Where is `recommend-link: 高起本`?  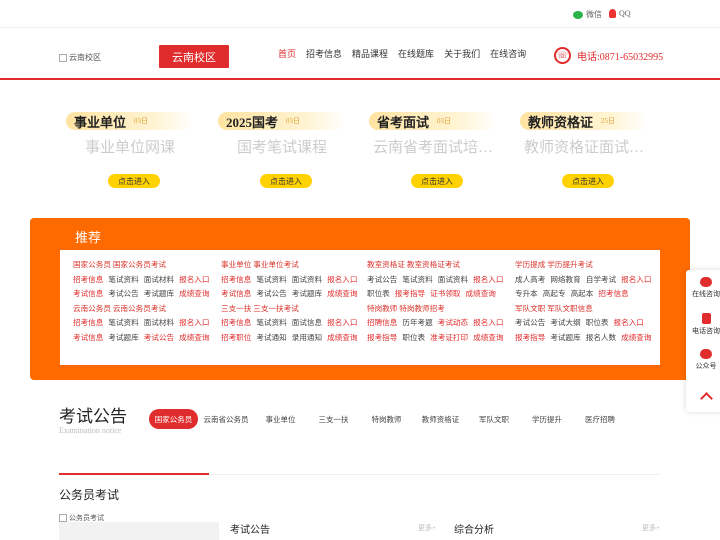
recommend-link: 高起本 is located at coordinates (582, 293).